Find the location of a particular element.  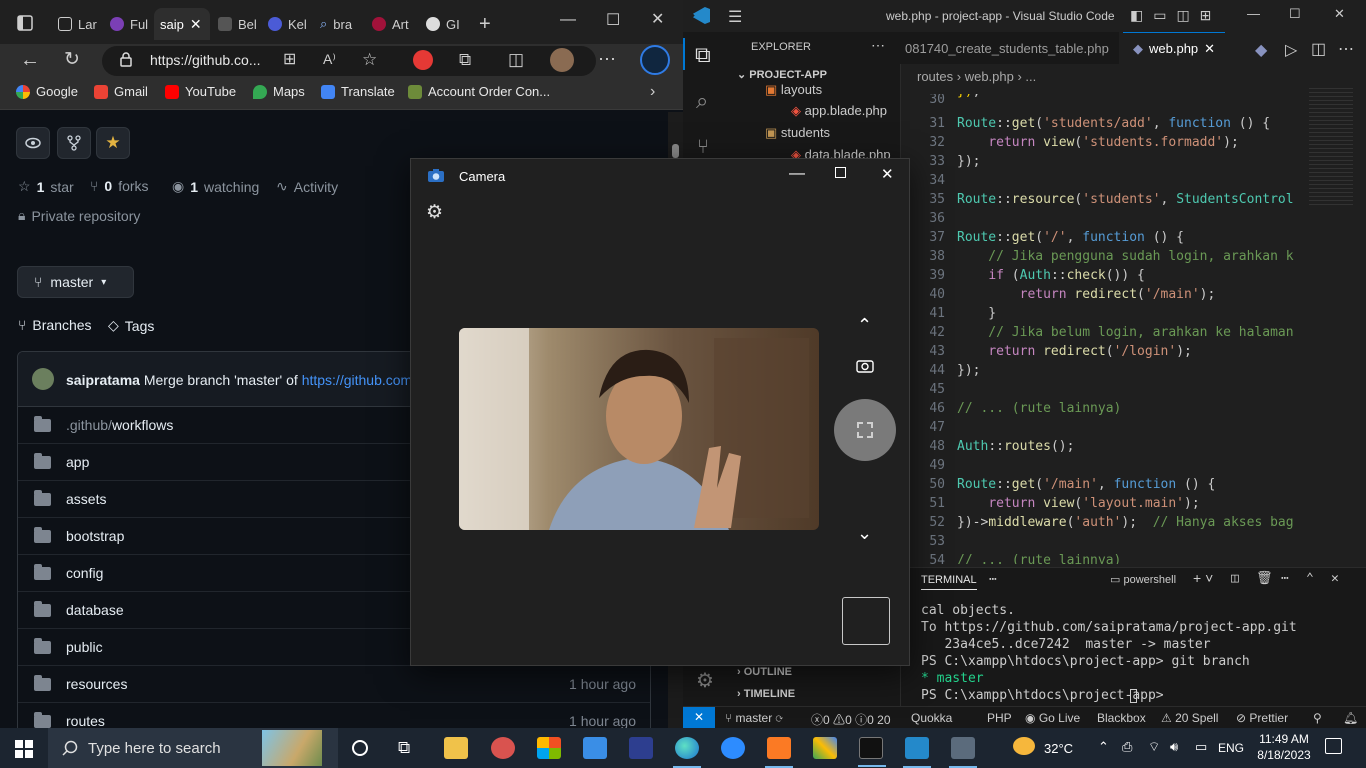

taskbar-clock: 11:49 AM 8/18/2023 is located at coordinates (1284, 747).